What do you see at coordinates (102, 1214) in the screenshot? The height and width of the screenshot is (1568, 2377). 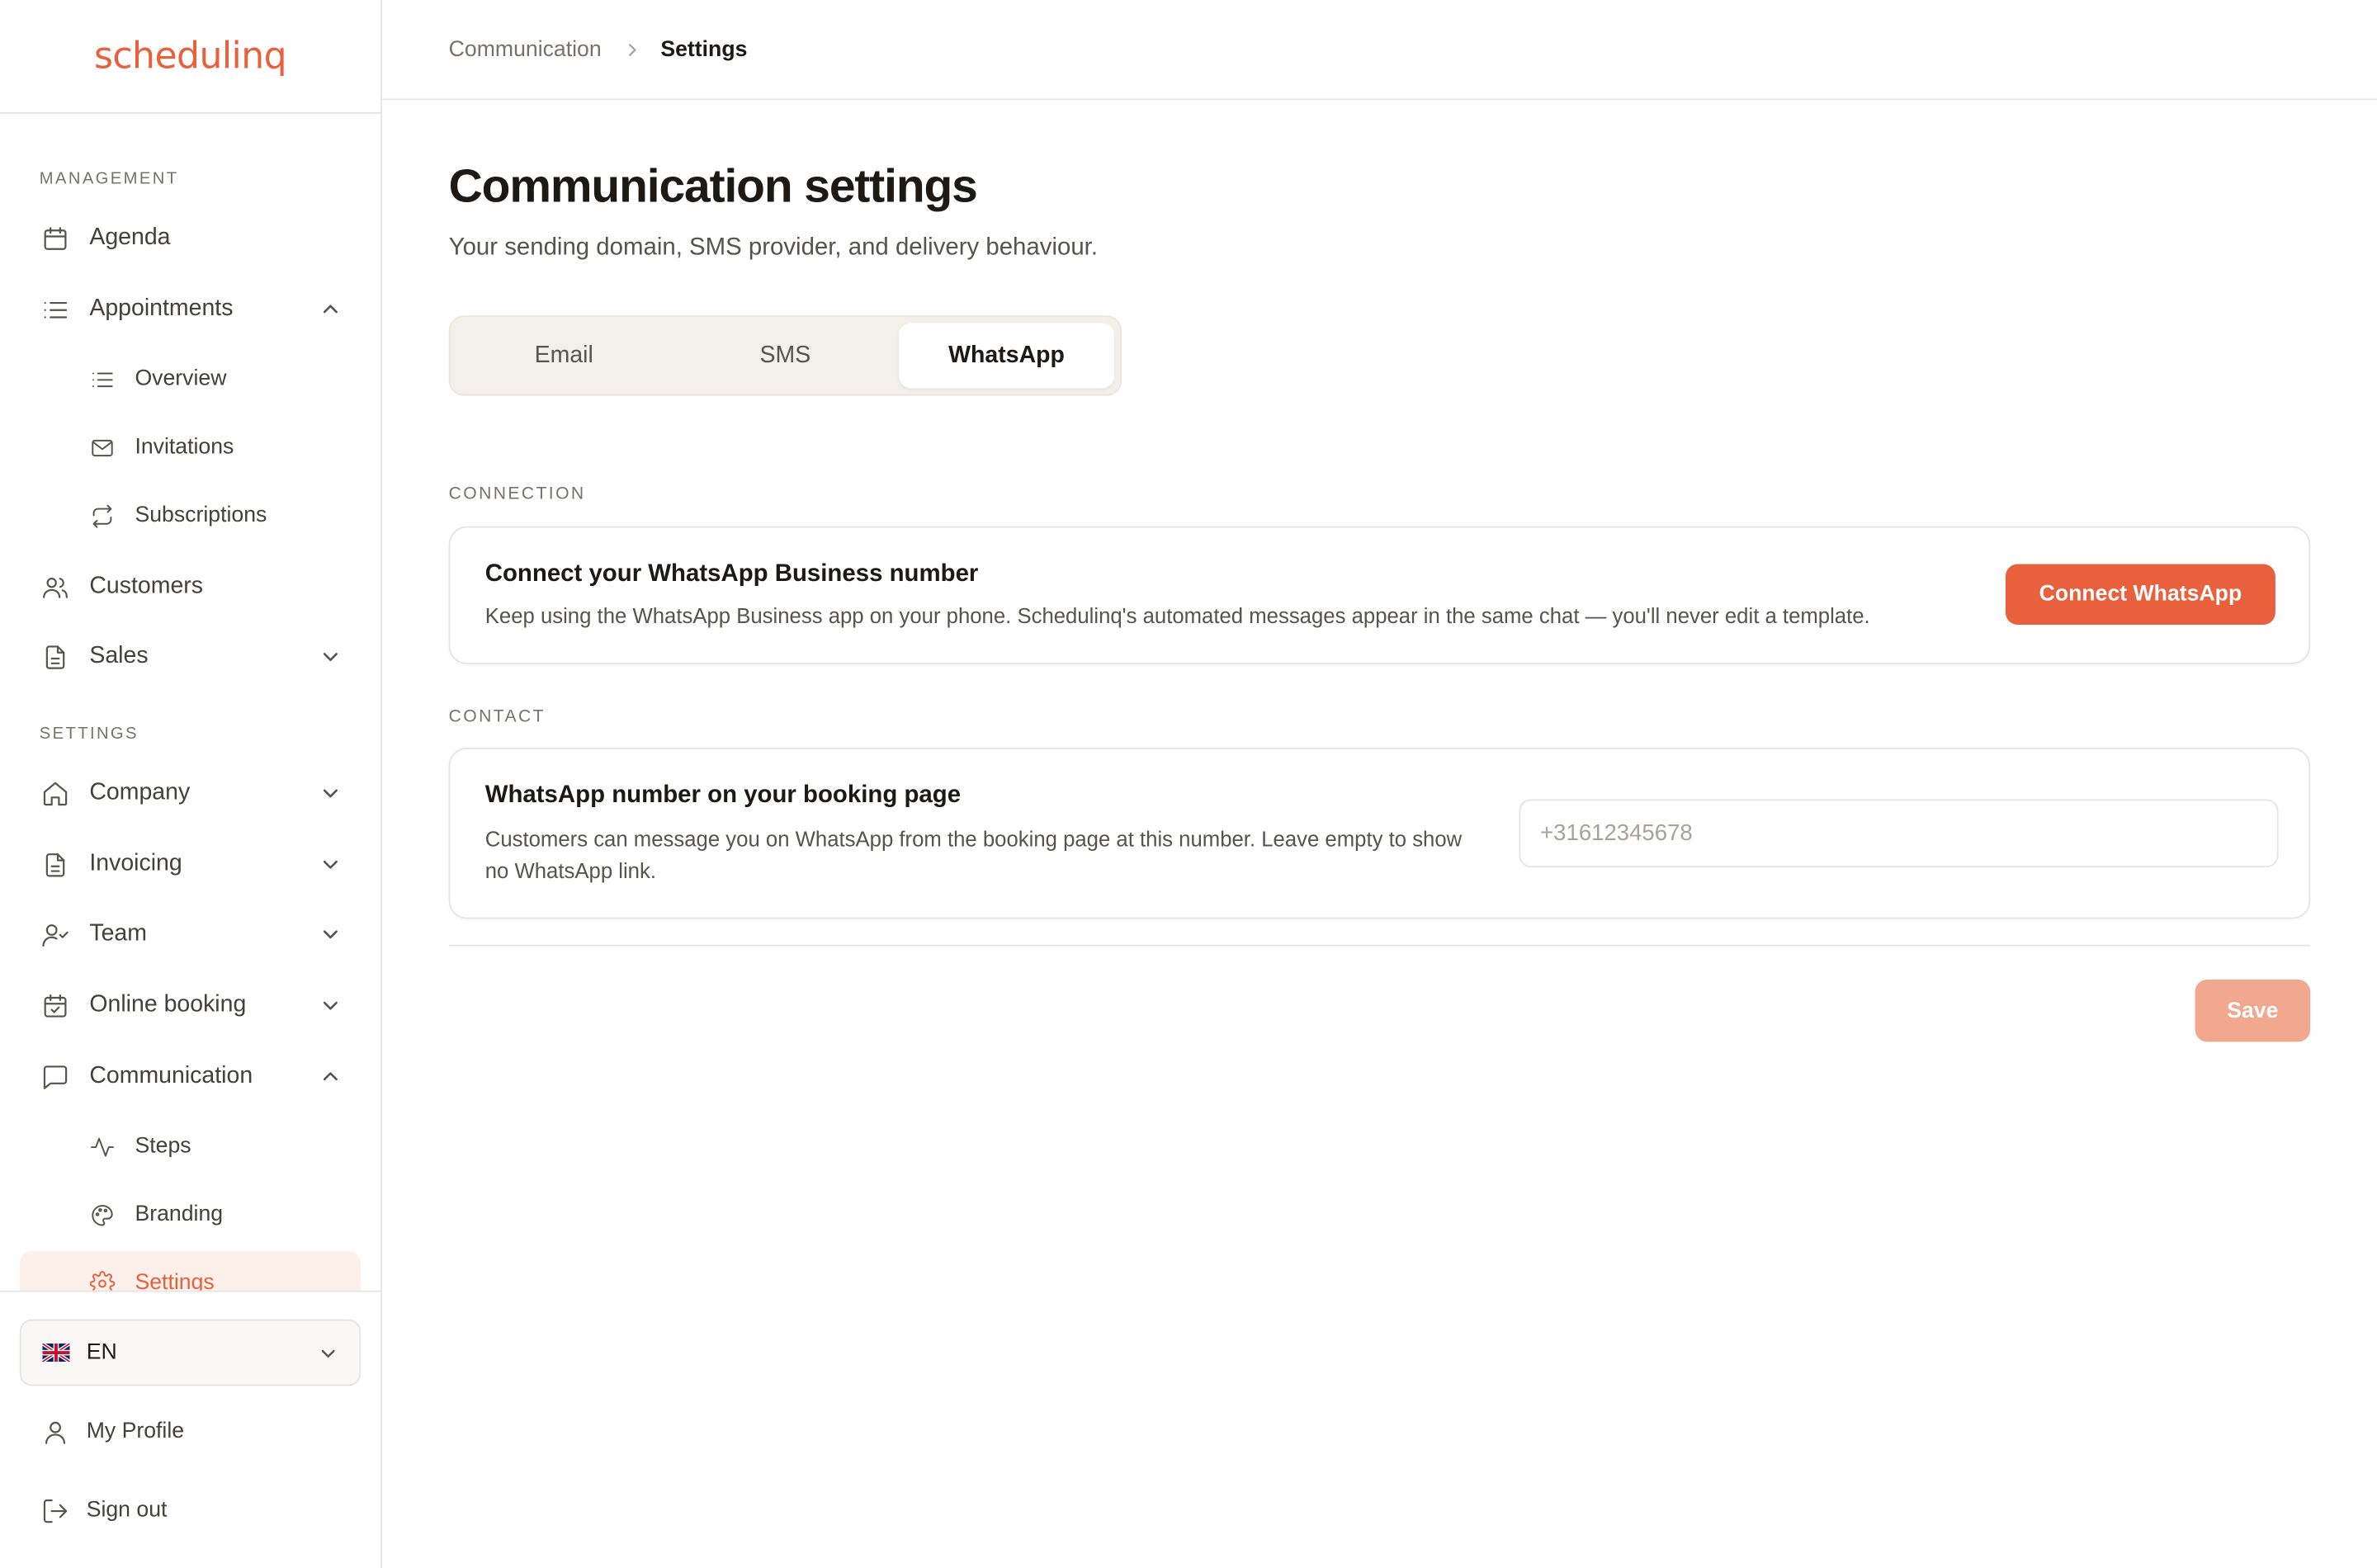 I see `palette-icon` at bounding box center [102, 1214].